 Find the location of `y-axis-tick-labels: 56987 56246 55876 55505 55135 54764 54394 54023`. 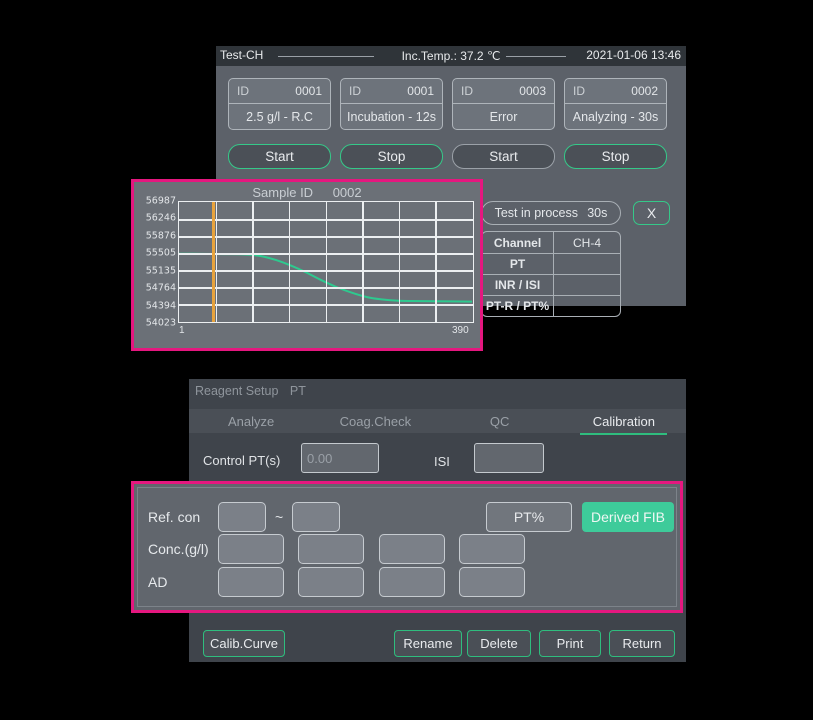

y-axis-tick-labels: 56987 56246 55876 55505 55135 54764 54394 54023 is located at coordinates (157, 262).